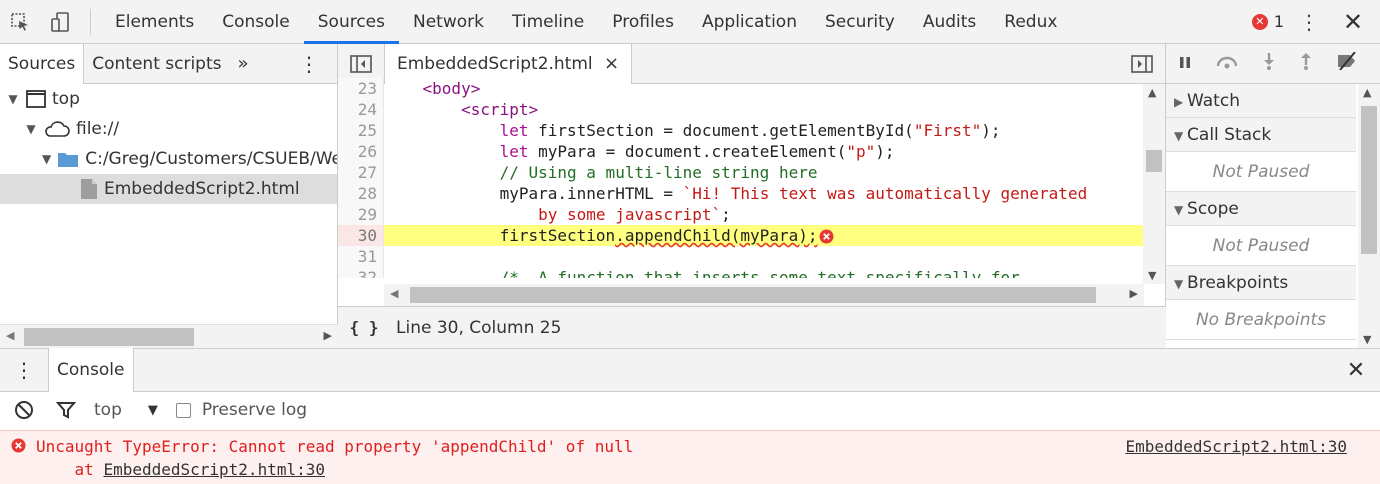 This screenshot has height=484, width=1380. What do you see at coordinates (24, 370) in the screenshot?
I see `drawer-menu-icon: ⋮` at bounding box center [24, 370].